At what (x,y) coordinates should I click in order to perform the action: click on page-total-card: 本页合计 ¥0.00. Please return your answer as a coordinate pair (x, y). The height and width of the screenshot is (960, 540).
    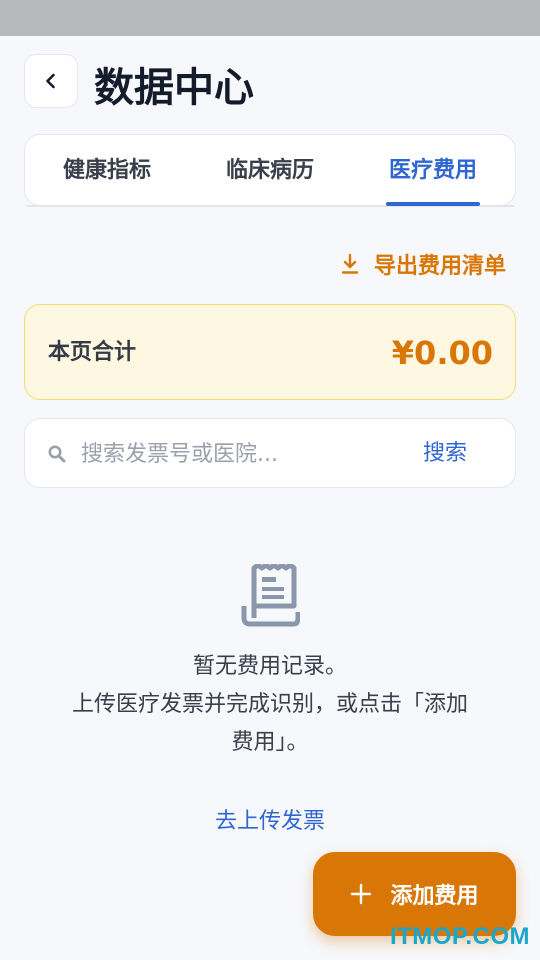
    Looking at the image, I should click on (270, 352).